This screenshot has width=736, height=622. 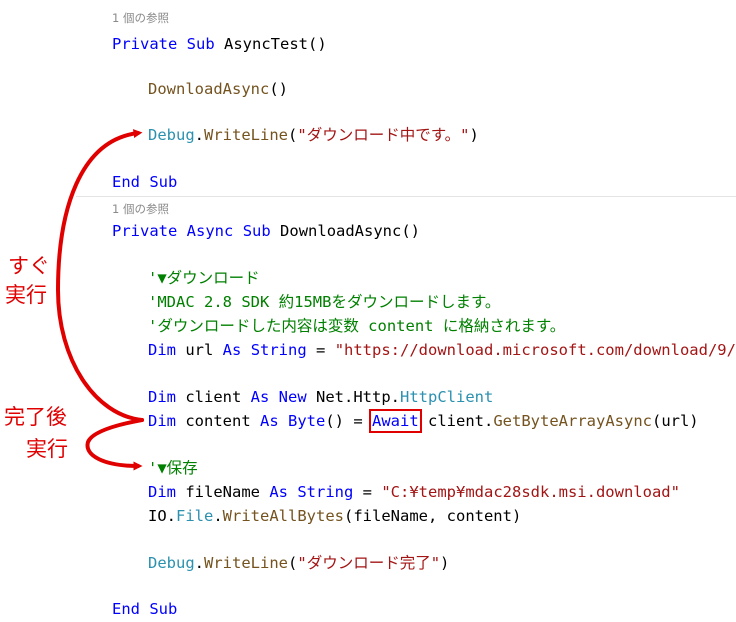 I want to click on string-literal: "C:¥temp¥mdac28sdk.msi.download", so click(x=530, y=492).